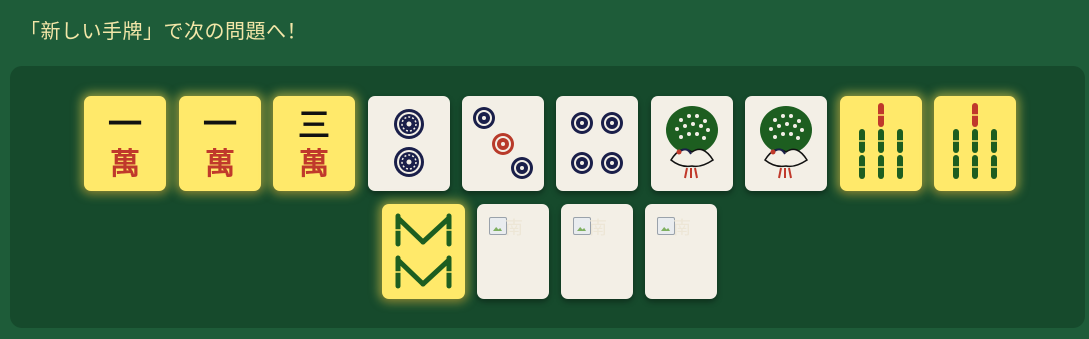 Image resolution: width=1089 pixels, height=339 pixels. I want to click on instruction-text: 「新しい手牌」で次の問題へ！, so click(163, 31).